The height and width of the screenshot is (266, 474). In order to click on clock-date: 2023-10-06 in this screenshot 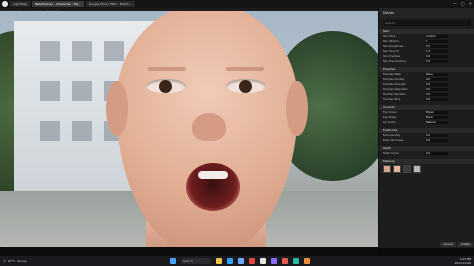, I will do `click(462, 263)`.